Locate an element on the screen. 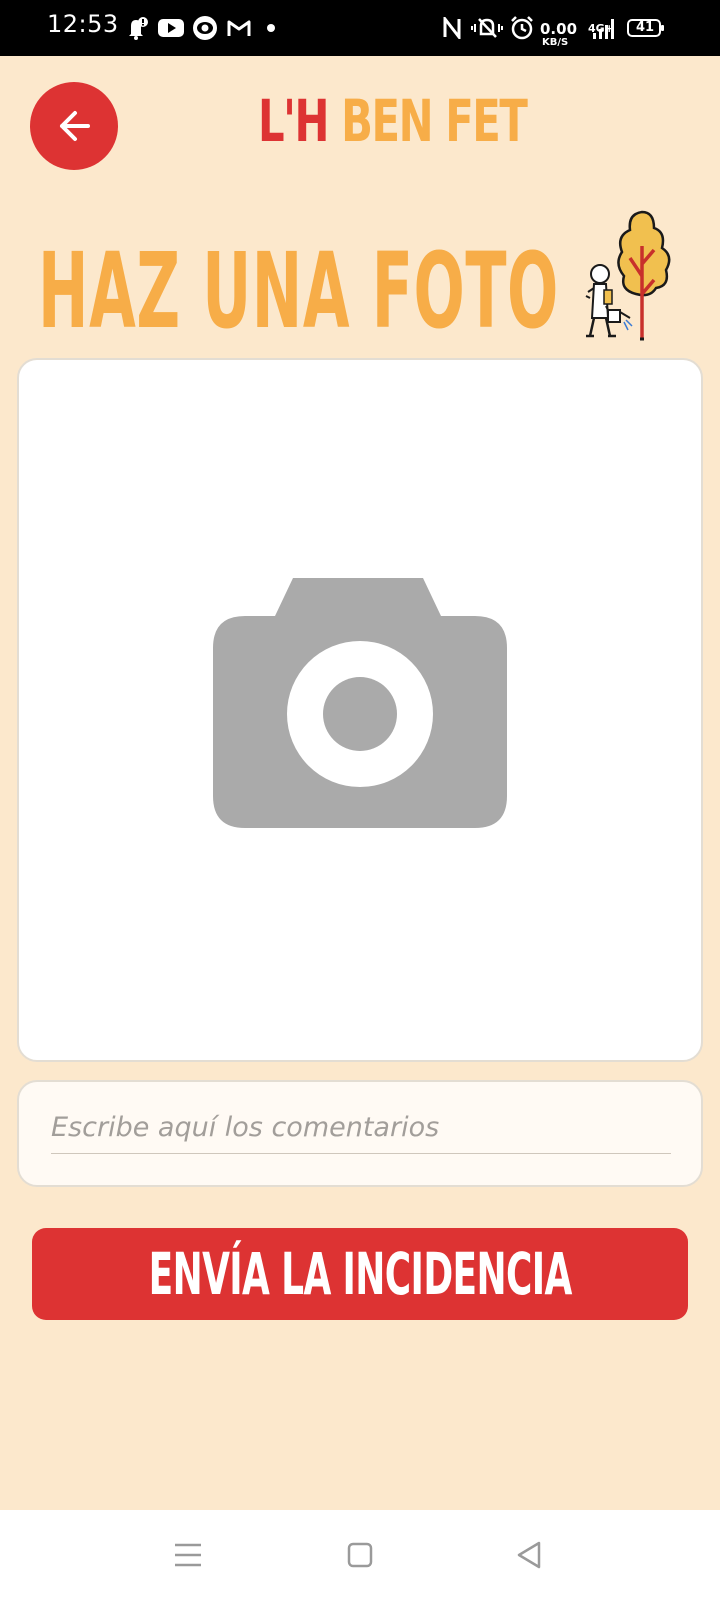 This screenshot has height=1600, width=720. submit-button-label: ENVÍA LA INCIDENCIA is located at coordinates (360, 1274).